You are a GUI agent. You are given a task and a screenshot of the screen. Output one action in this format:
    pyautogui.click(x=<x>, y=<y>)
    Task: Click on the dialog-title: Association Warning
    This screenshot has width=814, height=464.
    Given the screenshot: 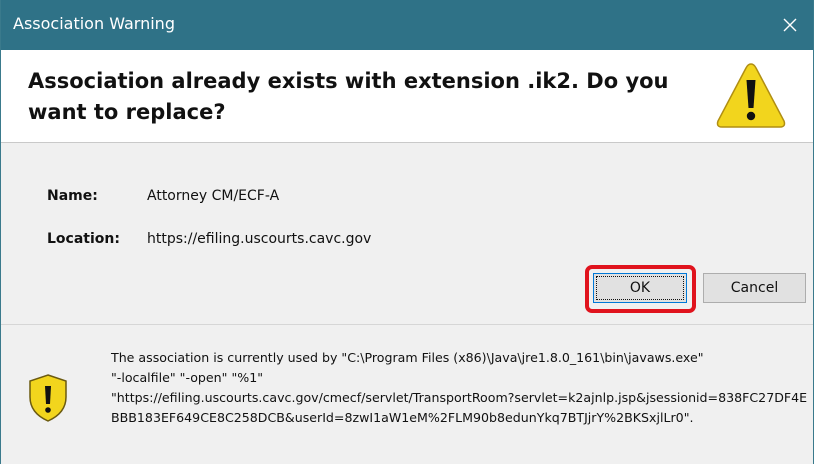 What is the action you would take?
    pyautogui.click(x=94, y=23)
    